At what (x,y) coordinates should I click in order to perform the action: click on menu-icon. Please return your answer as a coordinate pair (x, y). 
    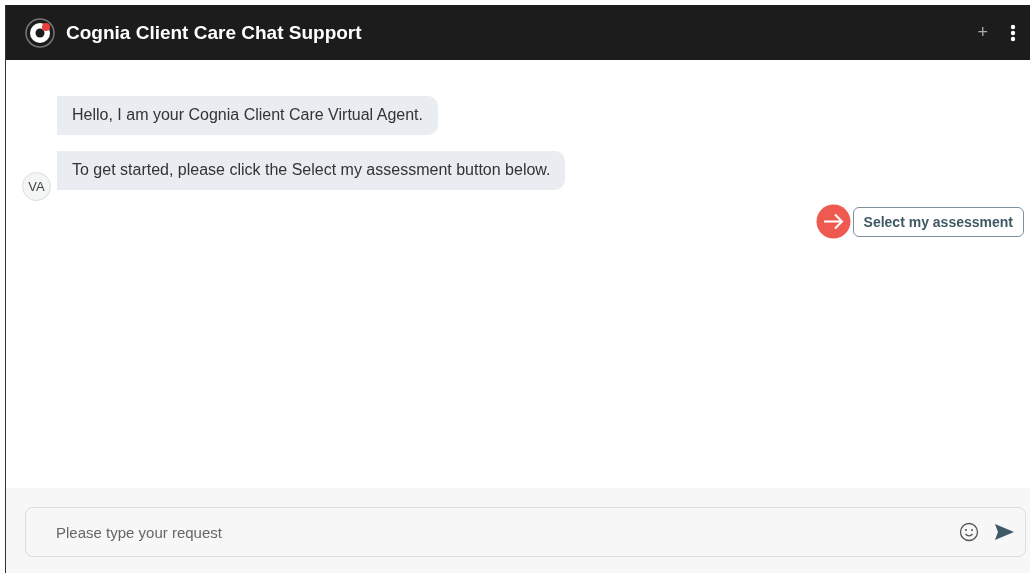
    Looking at the image, I should click on (1013, 32).